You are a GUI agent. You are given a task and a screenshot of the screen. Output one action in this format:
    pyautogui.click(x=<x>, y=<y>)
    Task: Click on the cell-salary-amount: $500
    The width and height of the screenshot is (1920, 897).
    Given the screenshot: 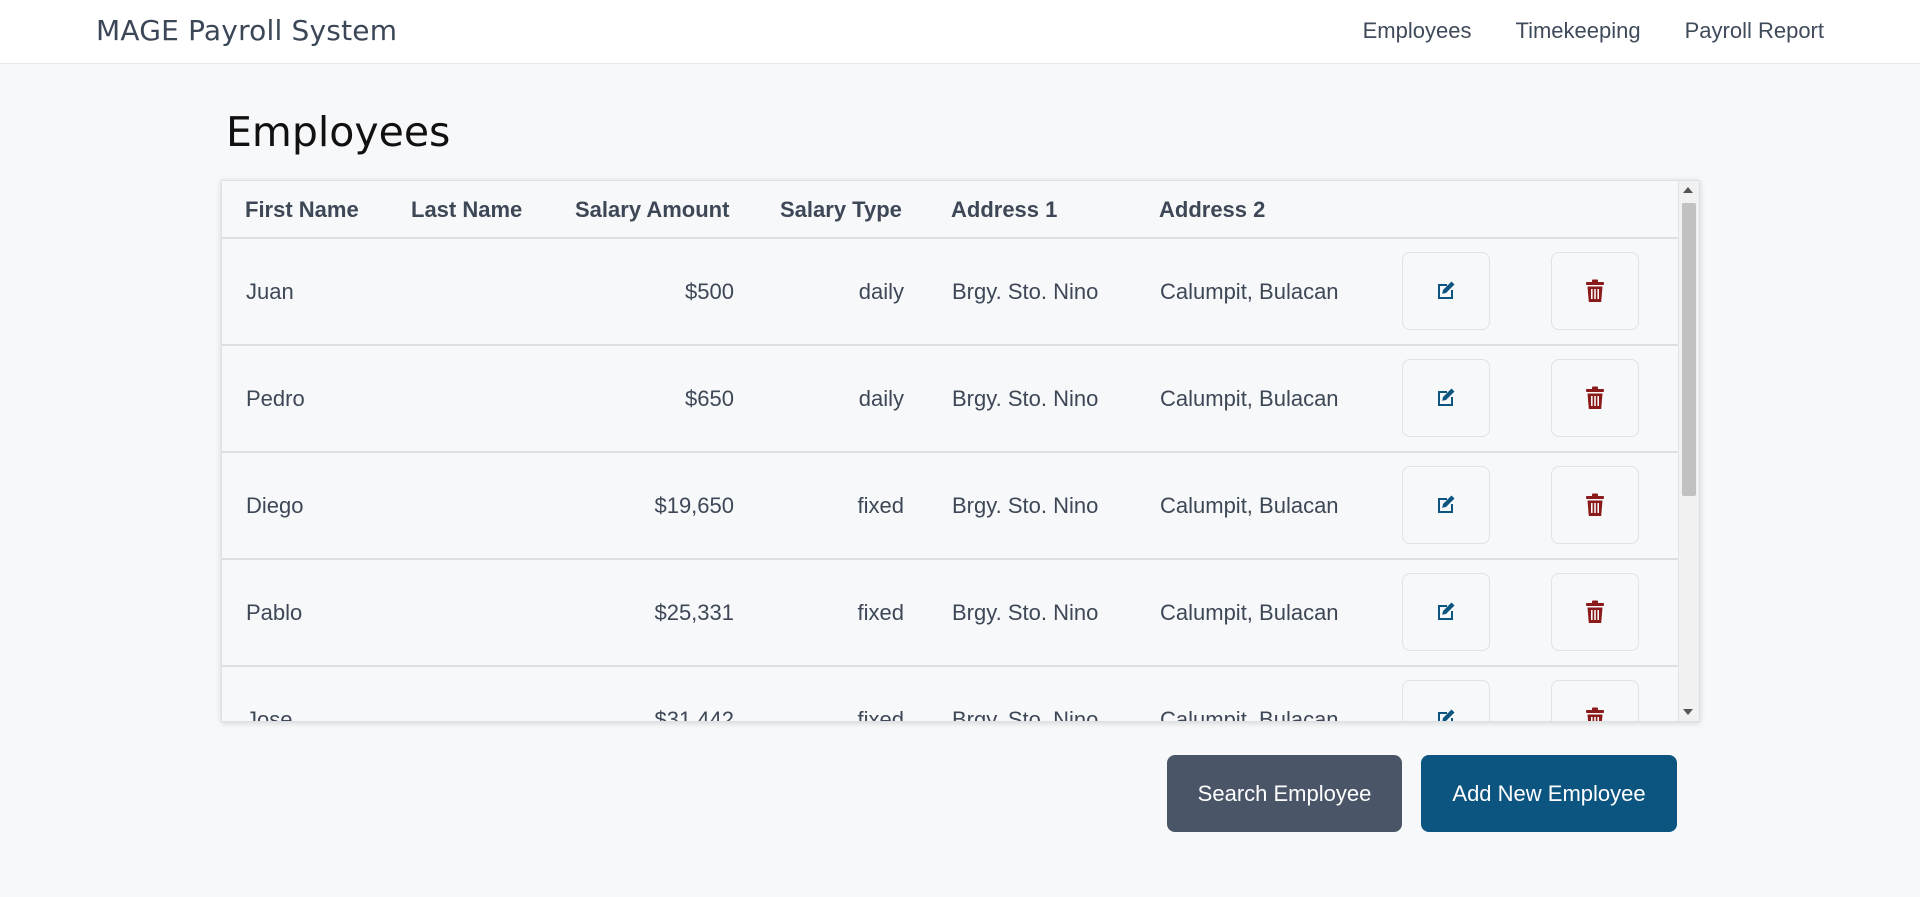 What is the action you would take?
    pyautogui.click(x=709, y=291)
    